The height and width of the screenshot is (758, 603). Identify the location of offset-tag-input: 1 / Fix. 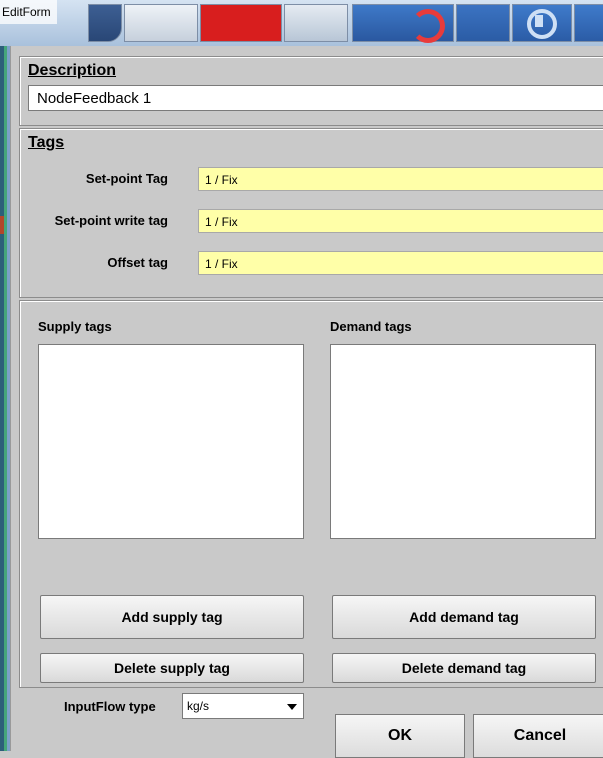
(400, 263).